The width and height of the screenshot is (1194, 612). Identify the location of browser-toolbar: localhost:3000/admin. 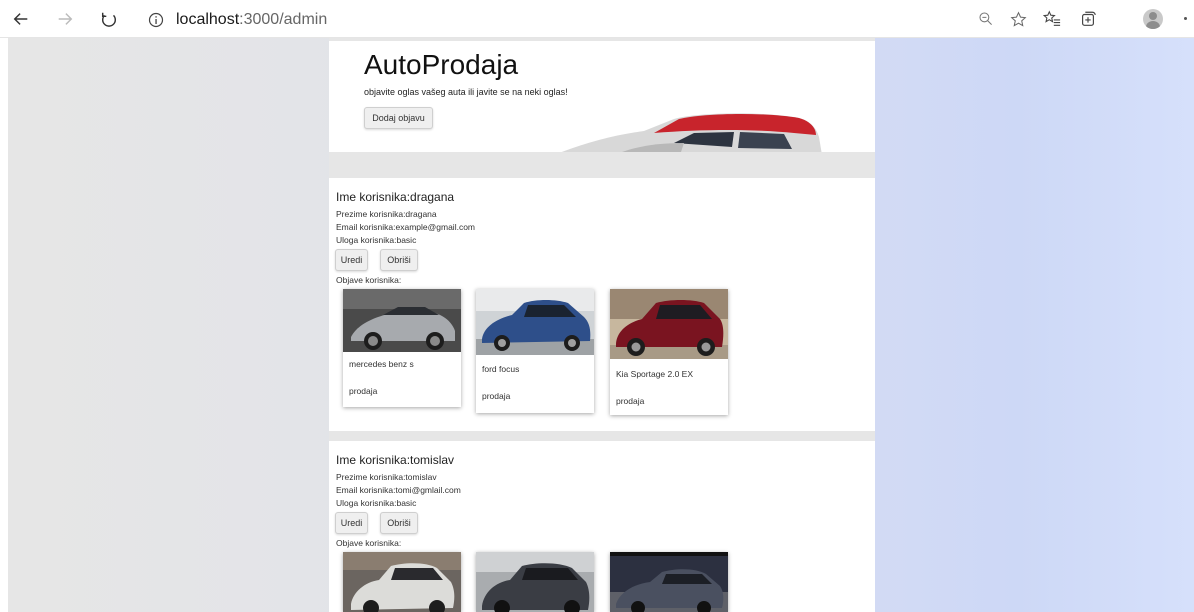
(597, 19).